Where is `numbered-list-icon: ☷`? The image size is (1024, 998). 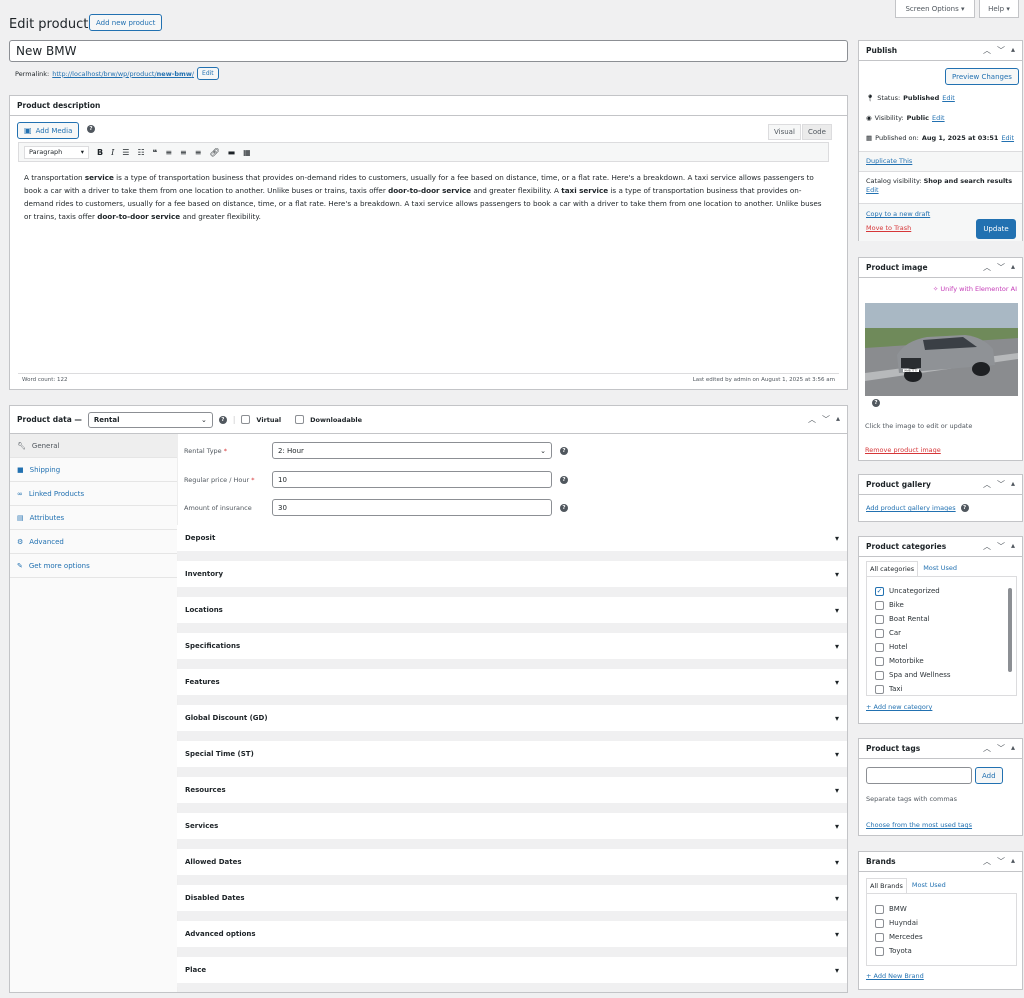
numbered-list-icon: ☷ is located at coordinates (140, 152).